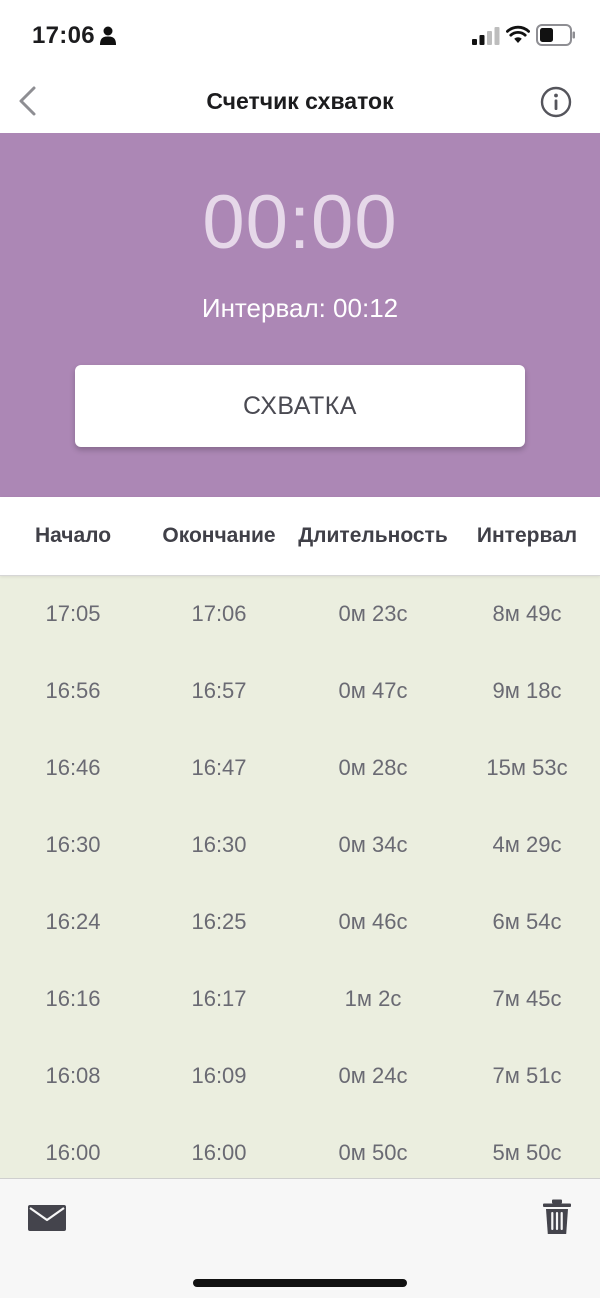 Image resolution: width=600 pixels, height=1298 pixels. What do you see at coordinates (527, 1075) in the screenshot?
I see `cell-interval: 7м 51с` at bounding box center [527, 1075].